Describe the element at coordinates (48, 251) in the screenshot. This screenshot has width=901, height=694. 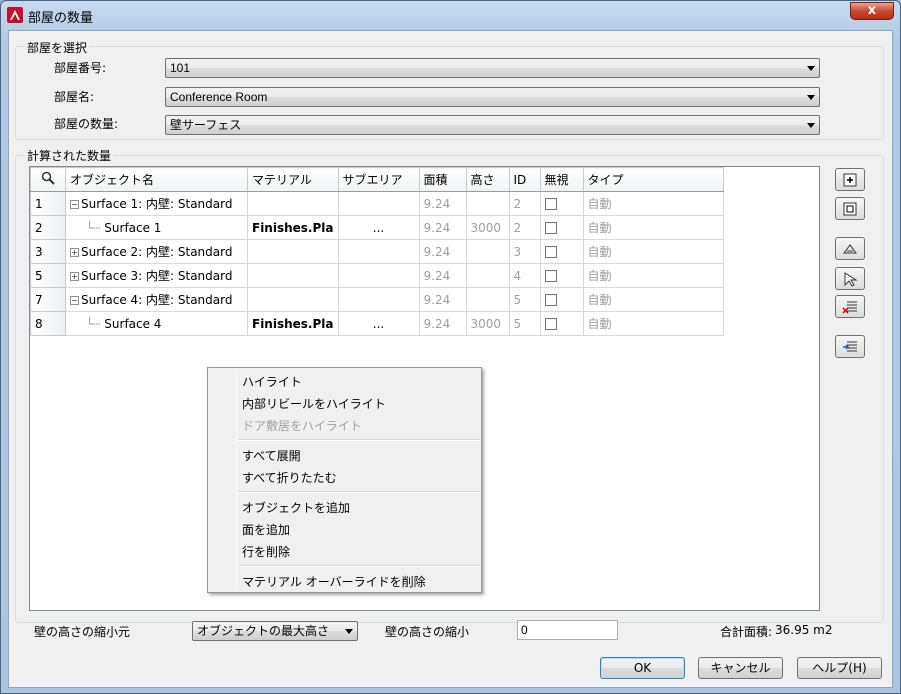
I see `row-number: 3` at that location.